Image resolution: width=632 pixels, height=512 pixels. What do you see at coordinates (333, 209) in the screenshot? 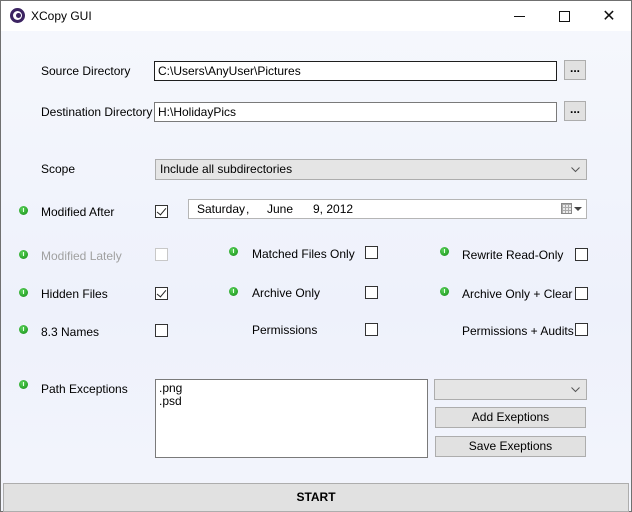
I see `date-day-year: 9, 2012` at bounding box center [333, 209].